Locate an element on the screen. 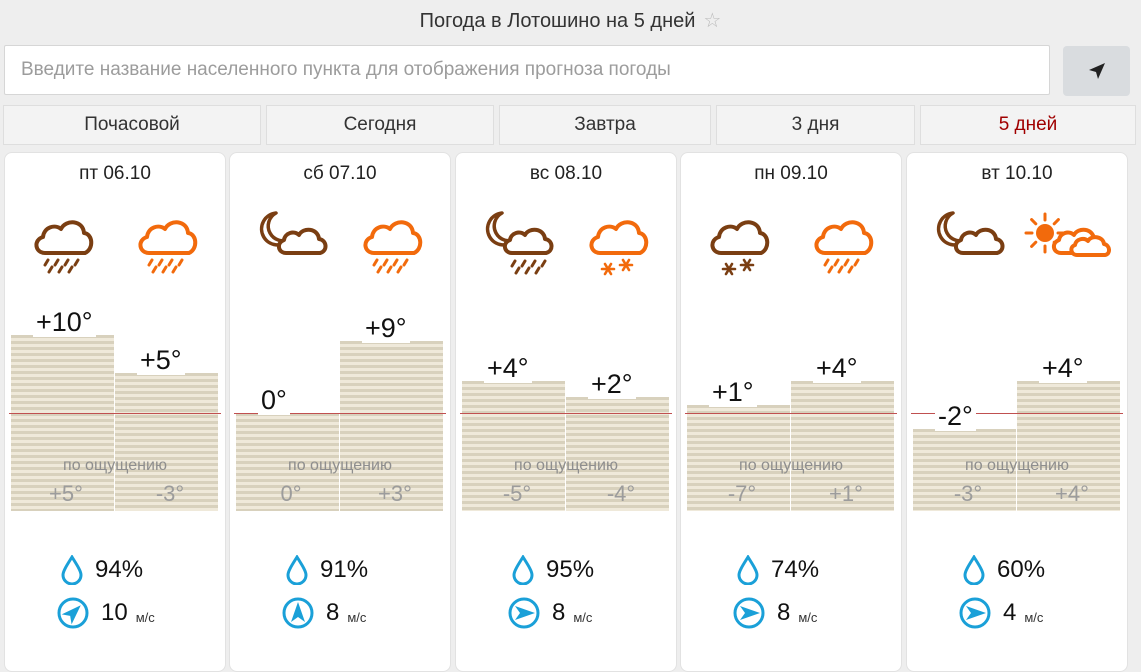  night-feels-like: -3° is located at coordinates (968, 493).